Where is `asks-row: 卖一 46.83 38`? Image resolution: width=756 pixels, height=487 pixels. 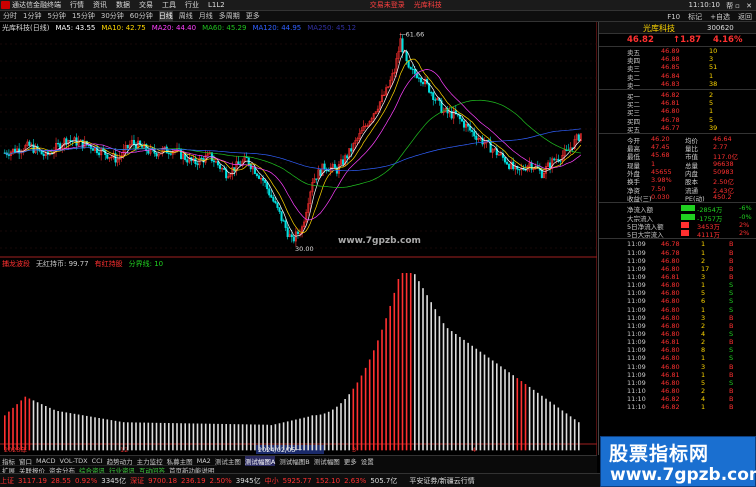 asks-row: 卖一 46.83 38 is located at coordinates (677, 85).